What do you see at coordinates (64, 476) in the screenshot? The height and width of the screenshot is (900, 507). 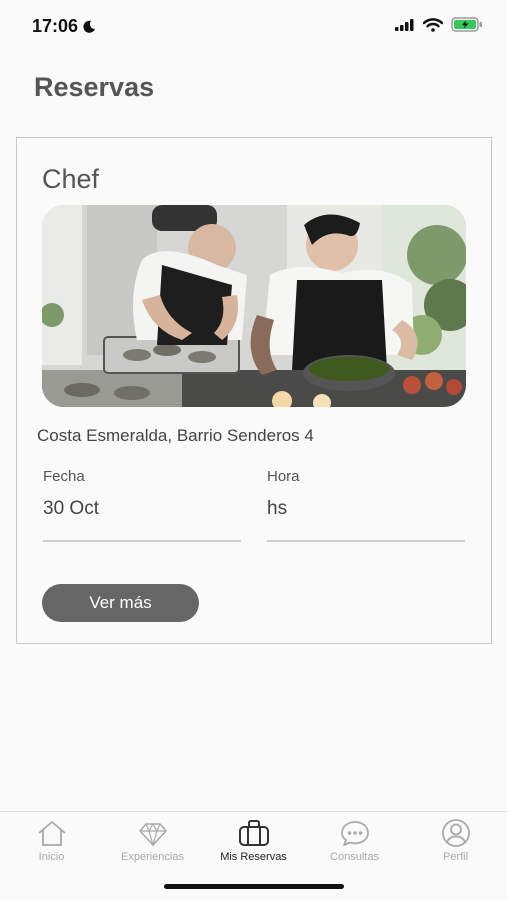 I see `date-label: Fecha` at bounding box center [64, 476].